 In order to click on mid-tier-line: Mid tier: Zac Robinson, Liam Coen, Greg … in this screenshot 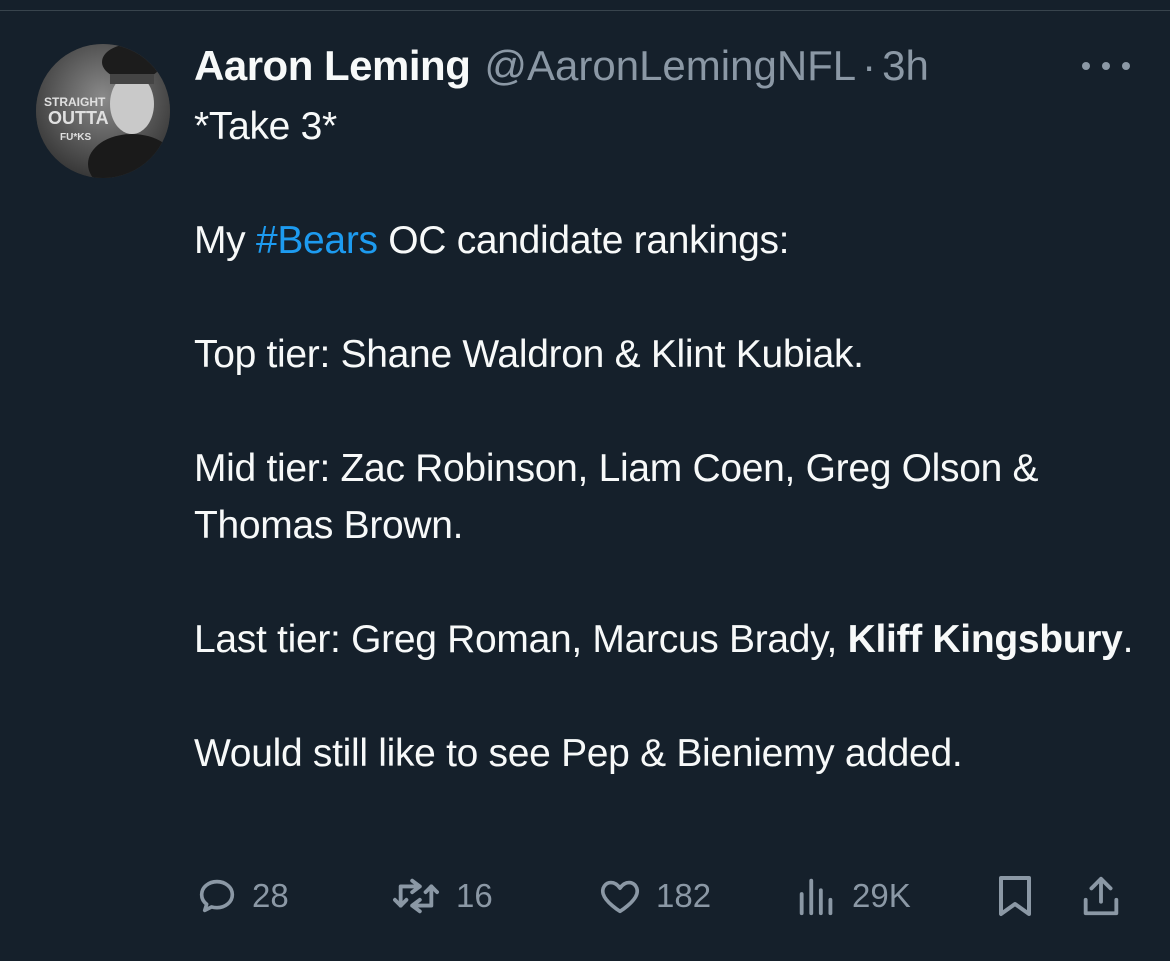, I will do `click(616, 497)`.